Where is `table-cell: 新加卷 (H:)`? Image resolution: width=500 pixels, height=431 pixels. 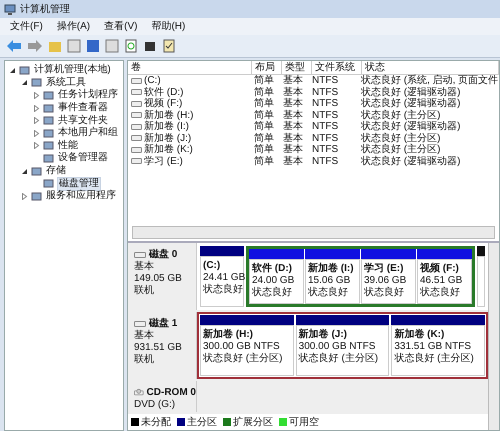 table-cell: 新加卷 (H:) is located at coordinates (169, 115).